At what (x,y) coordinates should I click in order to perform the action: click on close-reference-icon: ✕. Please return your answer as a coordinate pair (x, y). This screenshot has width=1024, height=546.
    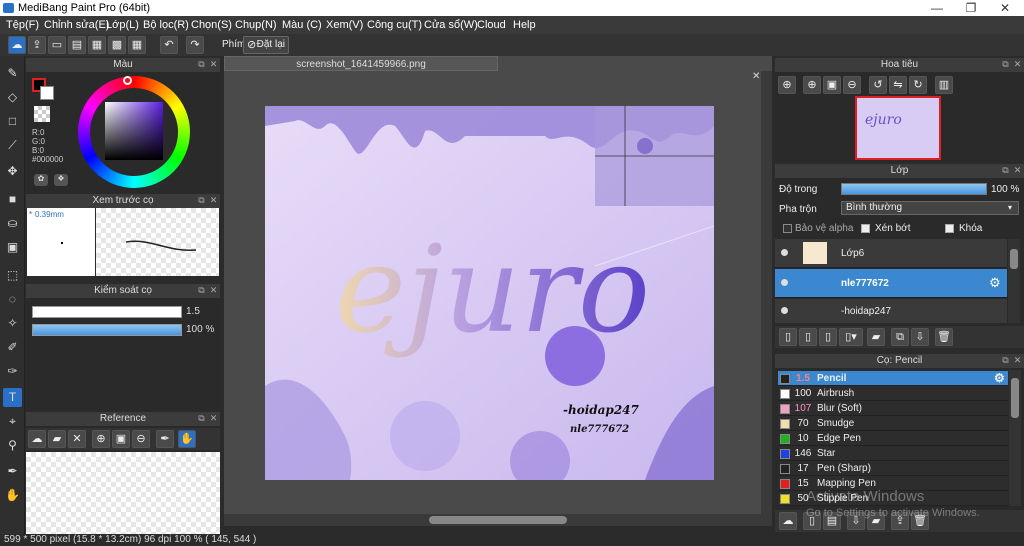
    Looking at the image, I should click on (77, 439).